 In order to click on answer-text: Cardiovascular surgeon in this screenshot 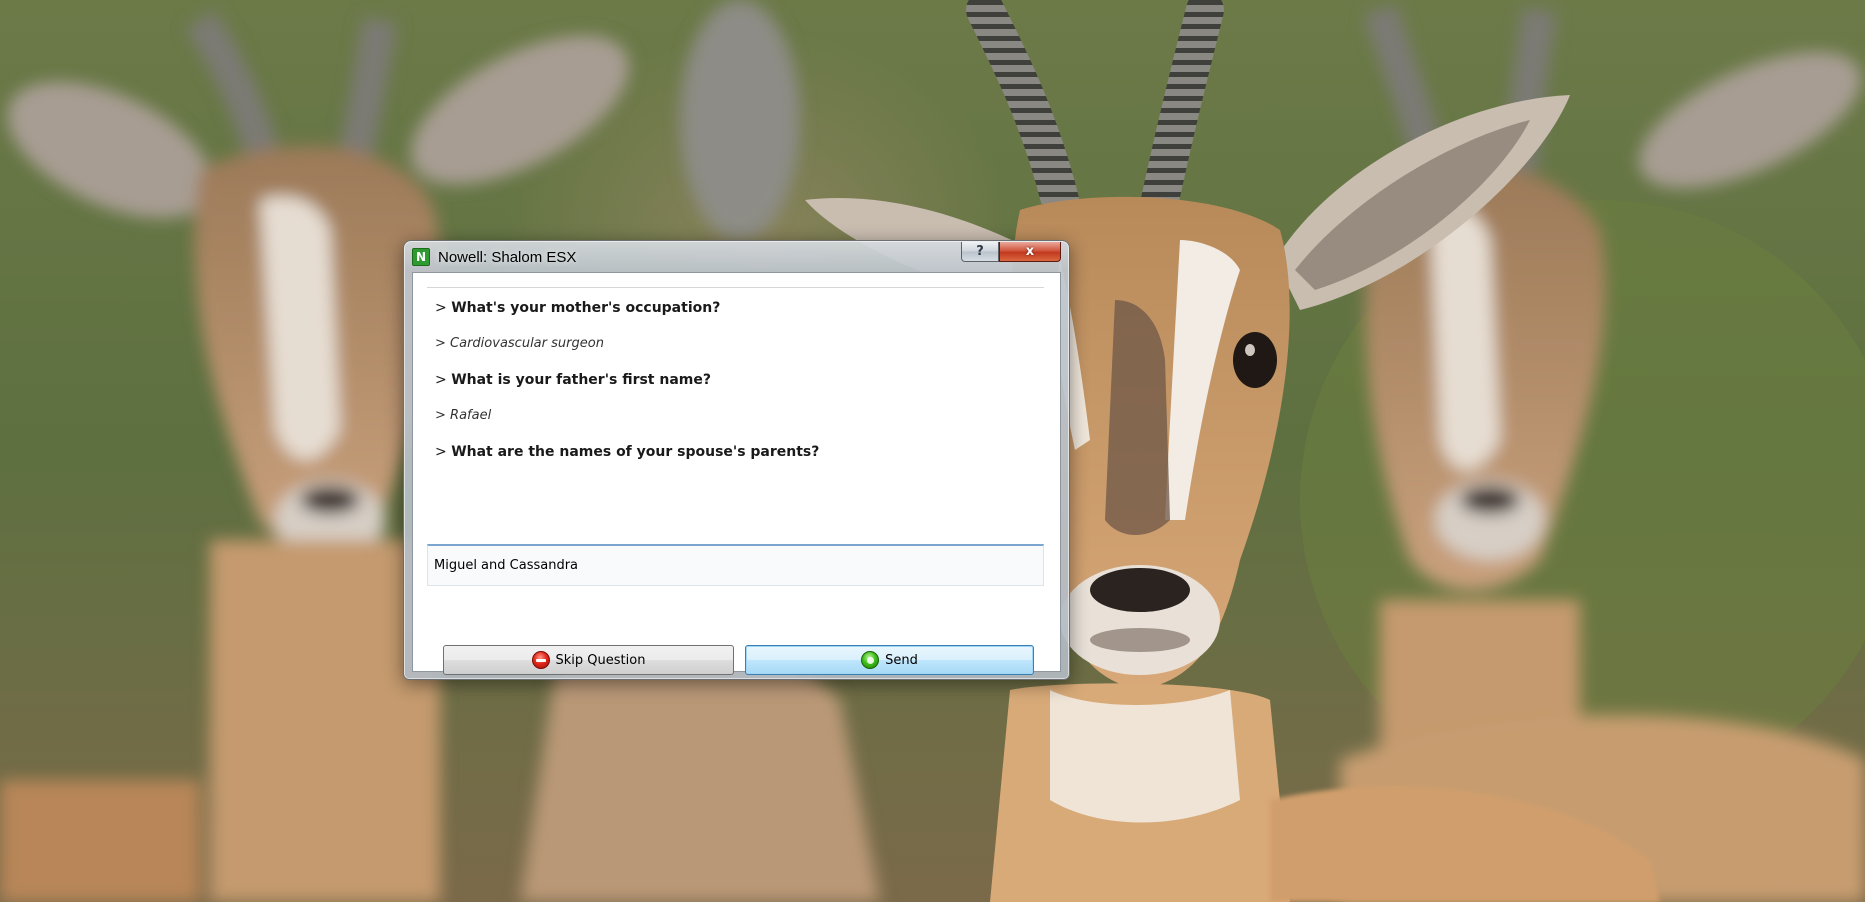, I will do `click(527, 343)`.